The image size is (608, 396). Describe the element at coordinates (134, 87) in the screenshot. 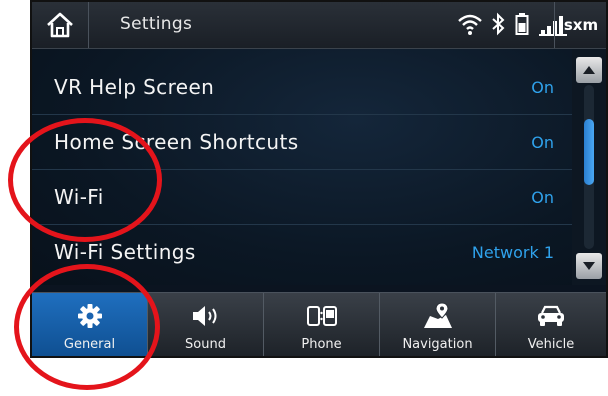

I see `list-item-label: VR Help Screen` at that location.